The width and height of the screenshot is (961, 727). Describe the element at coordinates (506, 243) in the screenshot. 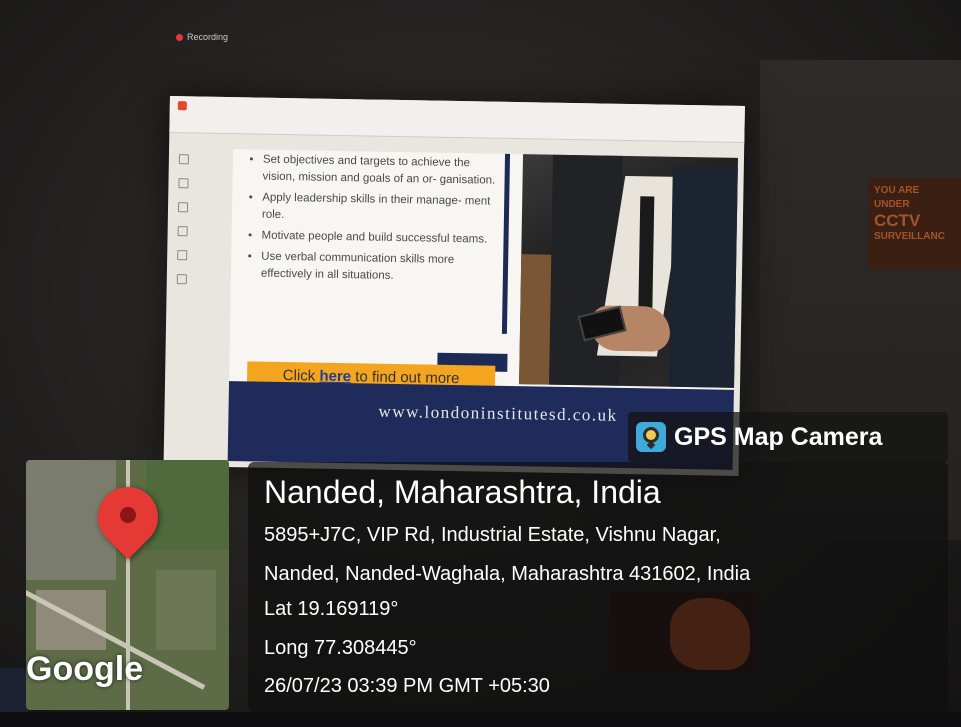

I see `slide-divider` at that location.